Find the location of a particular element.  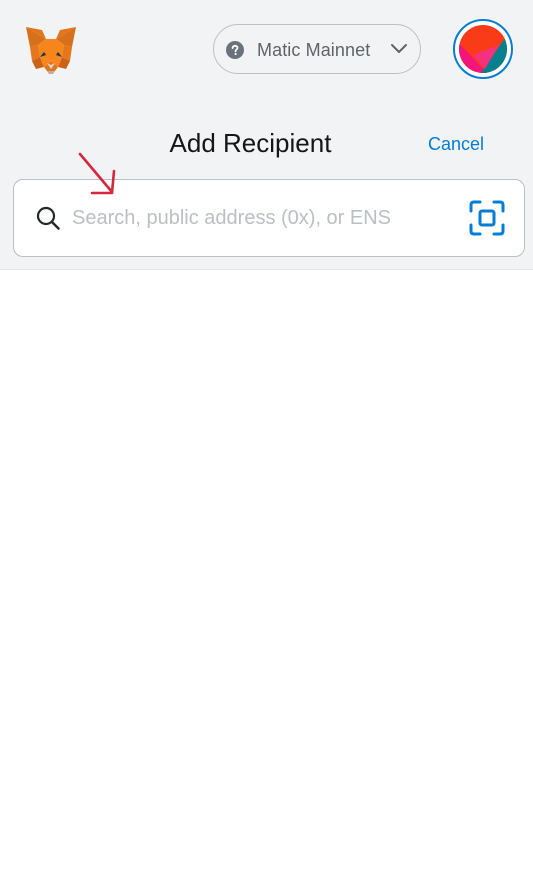

network-selector: Matic Mainnet is located at coordinates (317, 49).